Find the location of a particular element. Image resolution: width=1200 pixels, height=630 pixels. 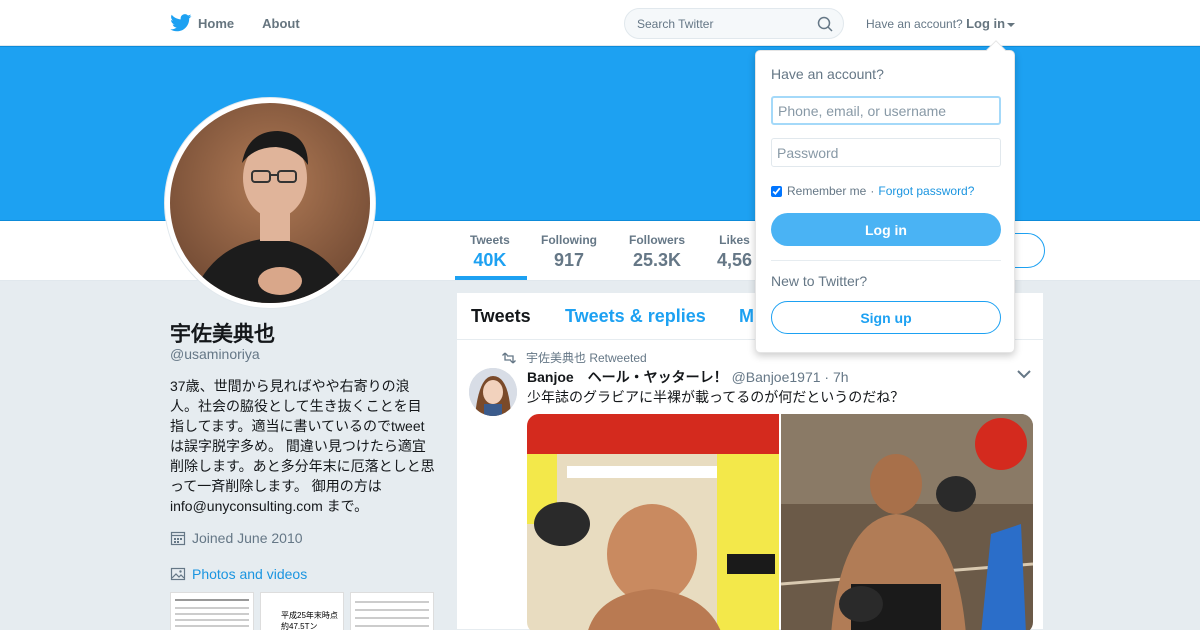

account-prompt: Have an account? Log in is located at coordinates (941, 23).